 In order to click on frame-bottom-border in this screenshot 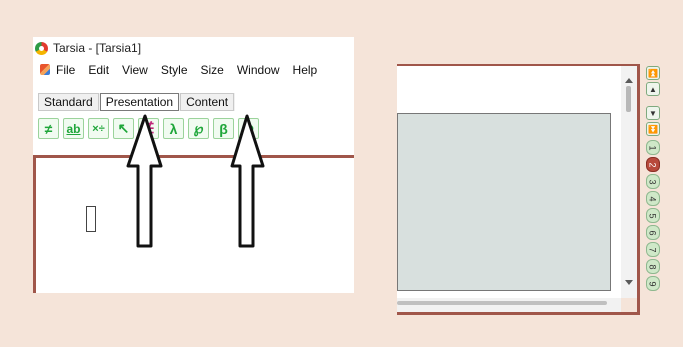, I will do `click(518, 313)`.